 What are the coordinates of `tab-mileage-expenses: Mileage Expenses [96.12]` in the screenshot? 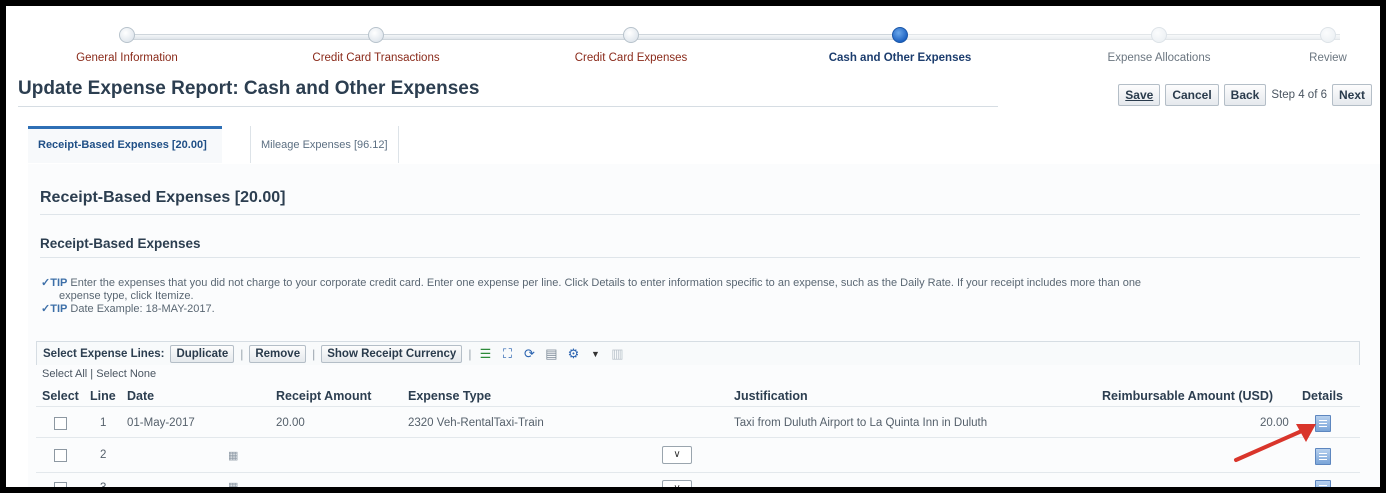 It's located at (324, 144).